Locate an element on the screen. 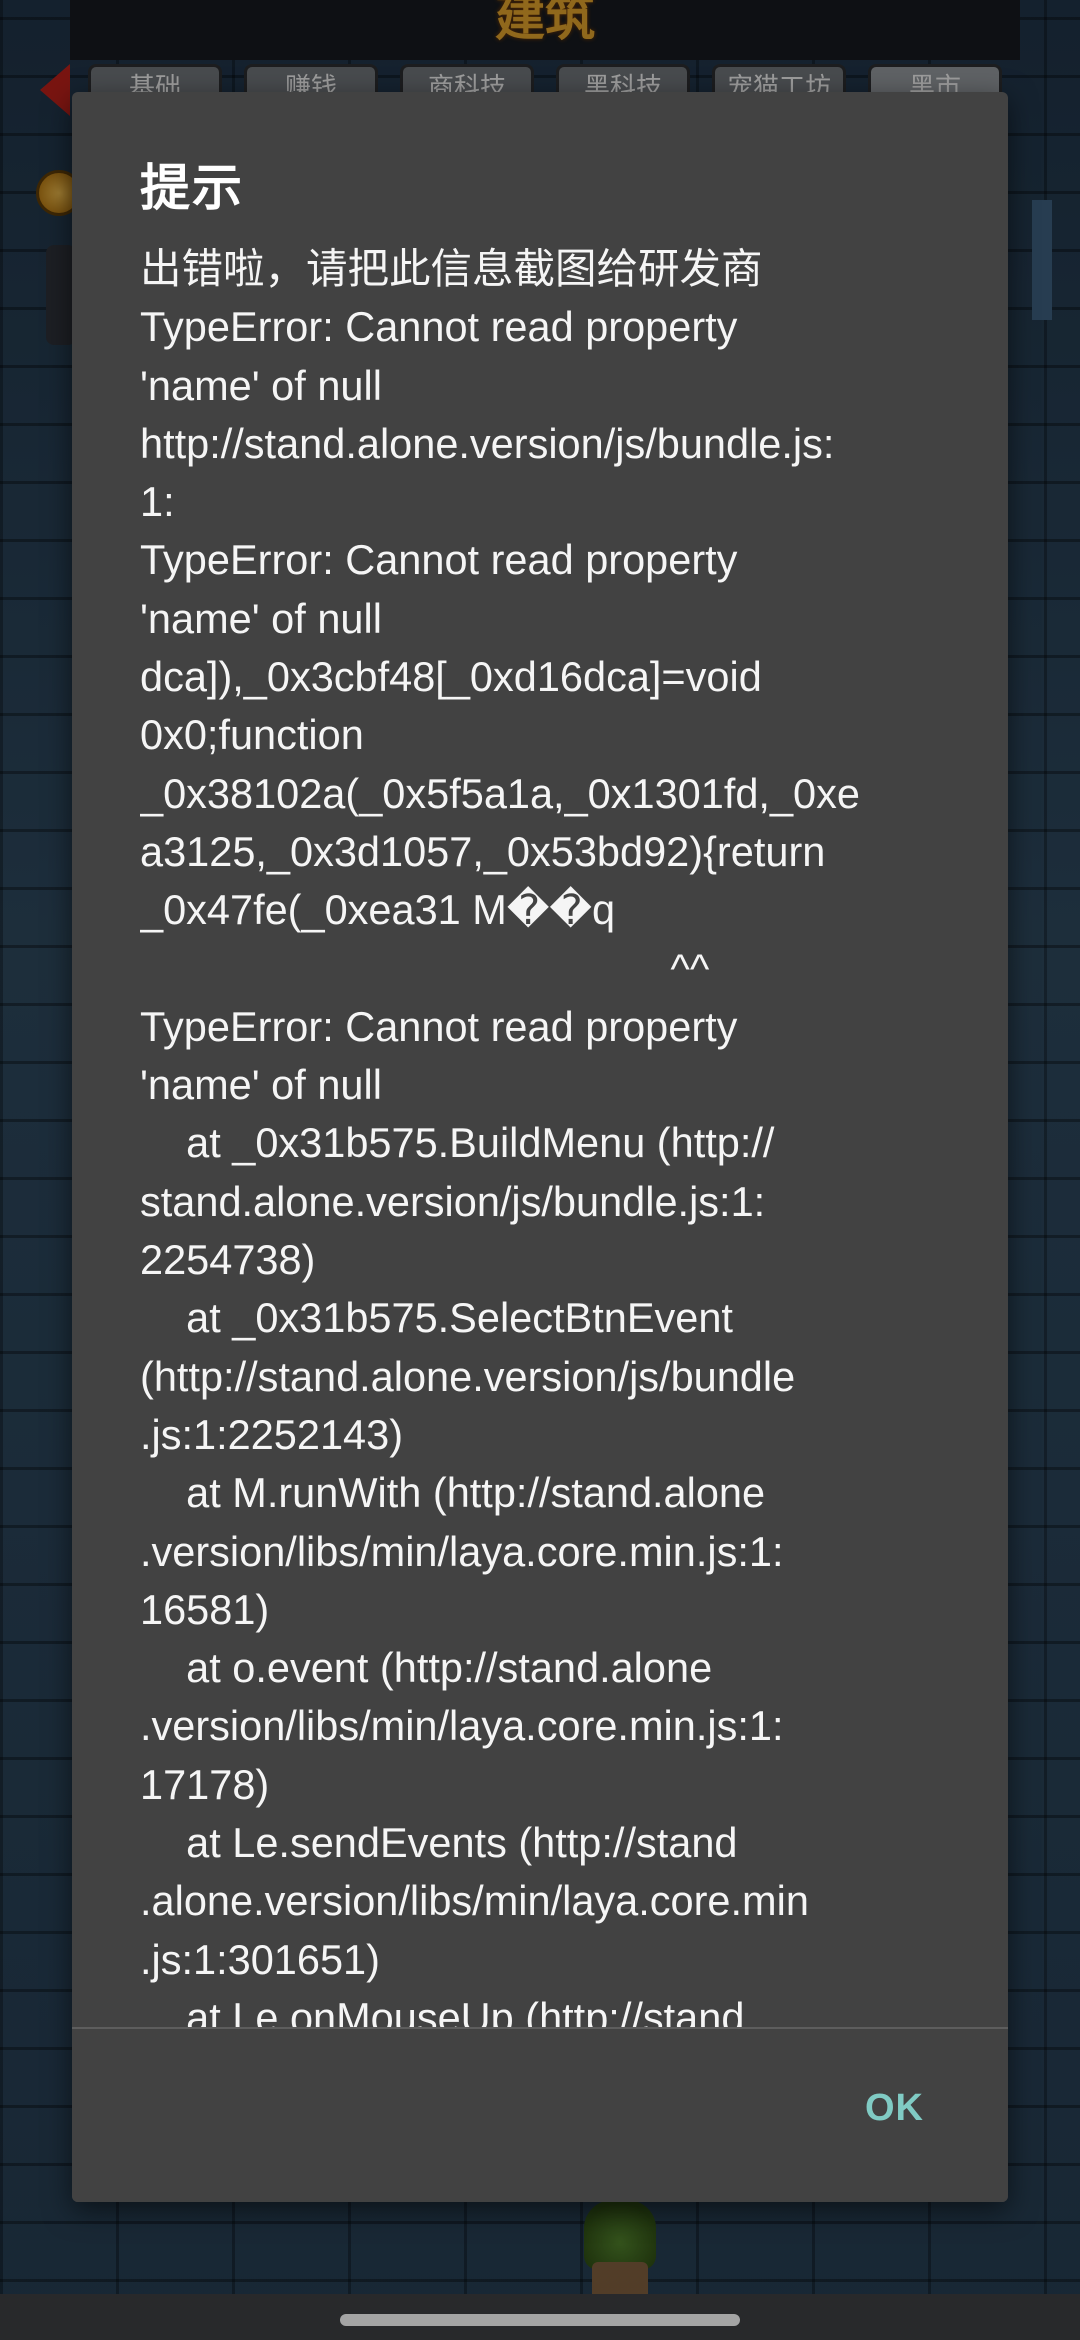  dialog-title: 提示 is located at coordinates (192, 188).